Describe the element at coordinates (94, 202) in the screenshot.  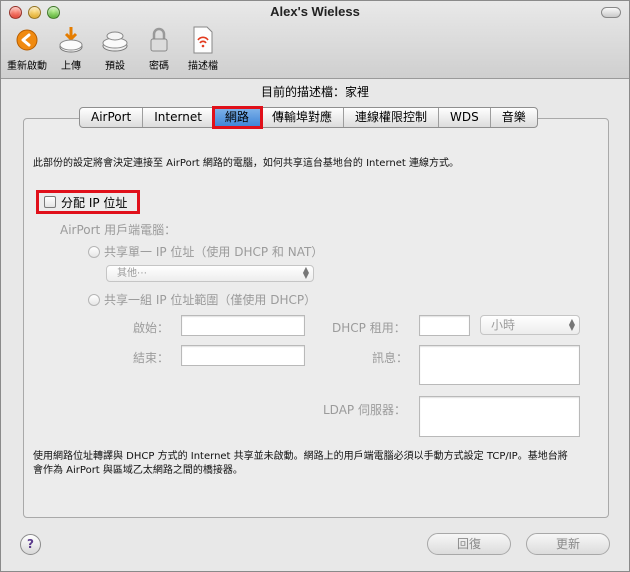
I see `distribute-ip-label: 分配 IP 位址` at that location.